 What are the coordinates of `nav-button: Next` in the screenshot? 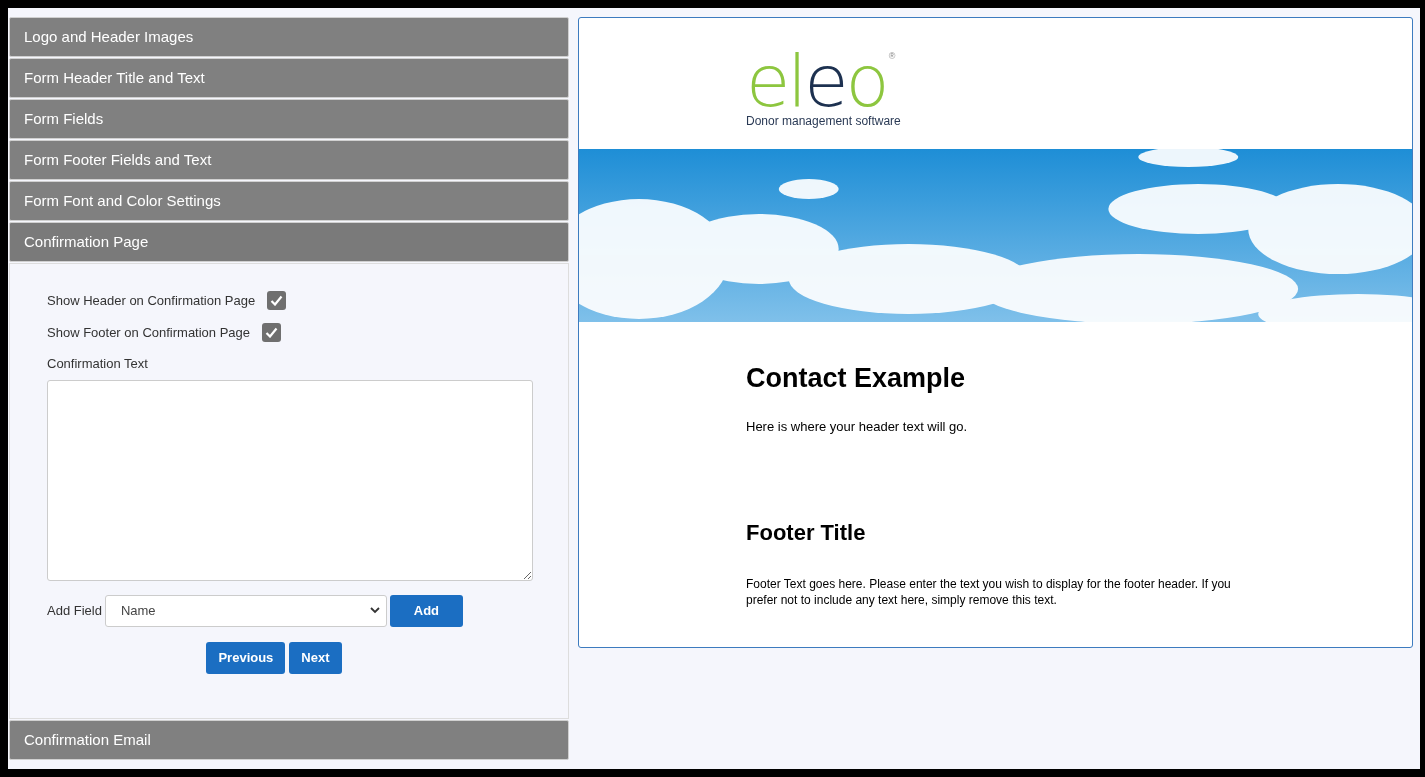 It's located at (315, 657).